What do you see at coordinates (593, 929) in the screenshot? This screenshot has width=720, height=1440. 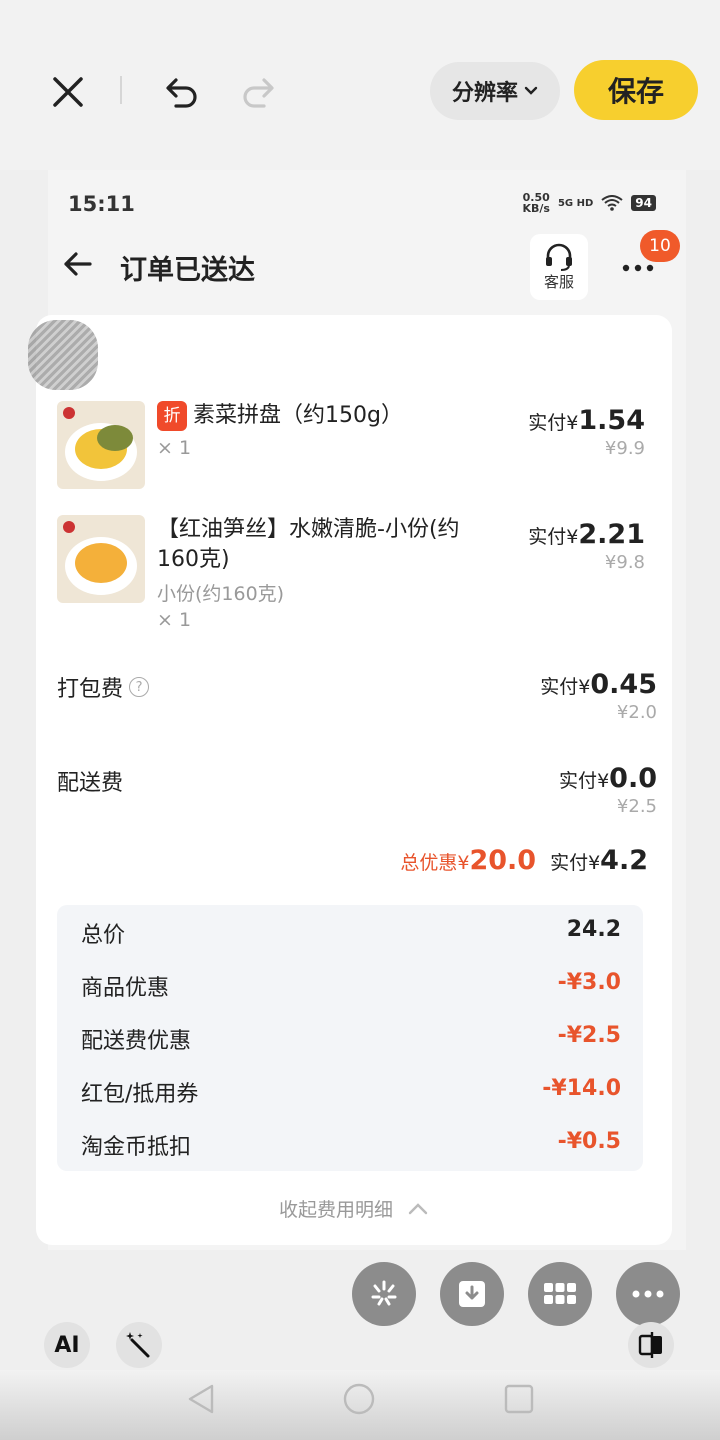 I see `breakdown-value: 24.2` at bounding box center [593, 929].